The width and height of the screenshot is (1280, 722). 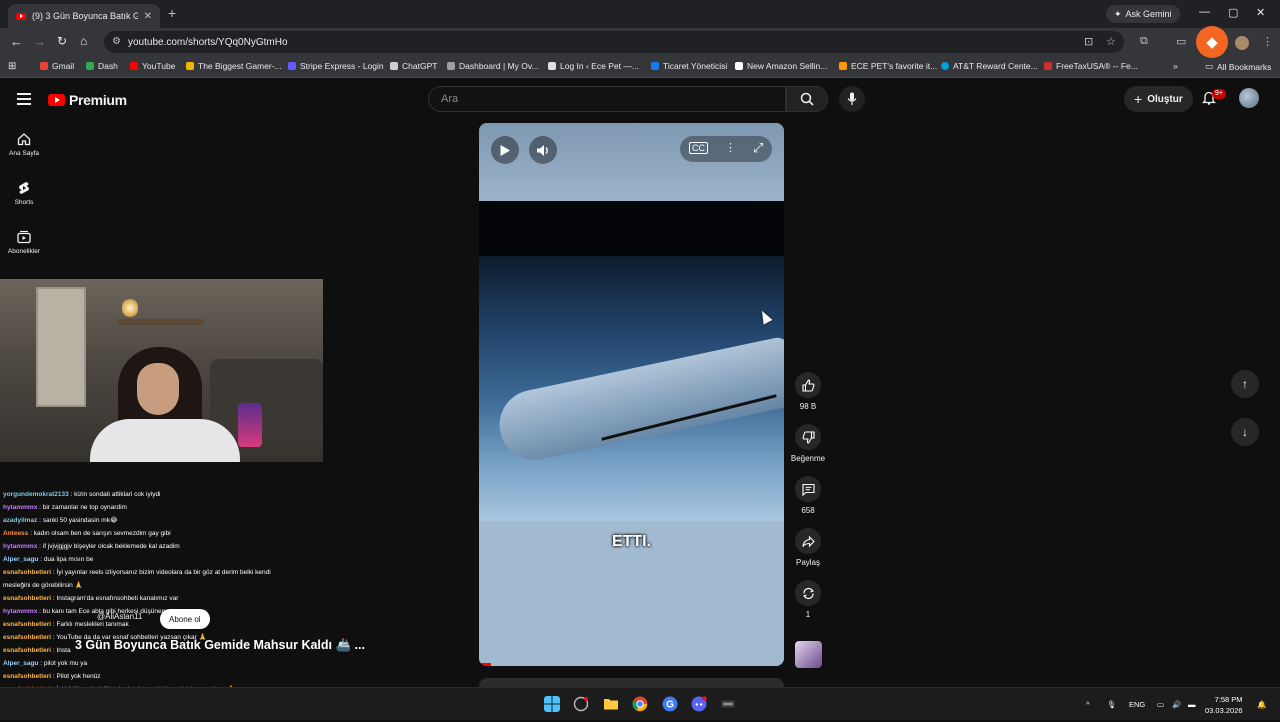 I want to click on bookmark-stripe: Stripe Express - Login, so click(x=336, y=66).